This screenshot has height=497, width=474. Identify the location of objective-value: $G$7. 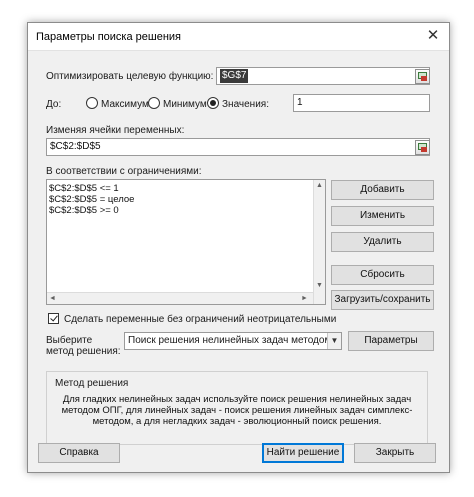
(234, 76).